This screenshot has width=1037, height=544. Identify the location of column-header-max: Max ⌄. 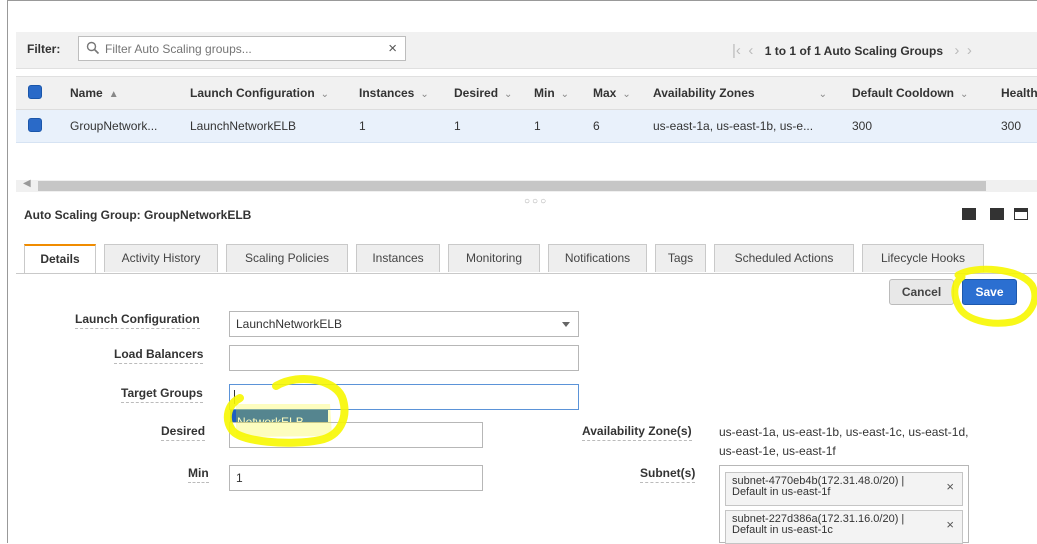
(612, 93).